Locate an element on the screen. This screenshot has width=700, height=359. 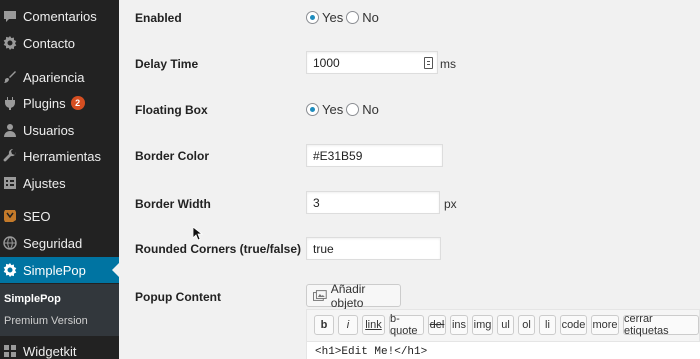
qt-li-button: li is located at coordinates (547, 325).